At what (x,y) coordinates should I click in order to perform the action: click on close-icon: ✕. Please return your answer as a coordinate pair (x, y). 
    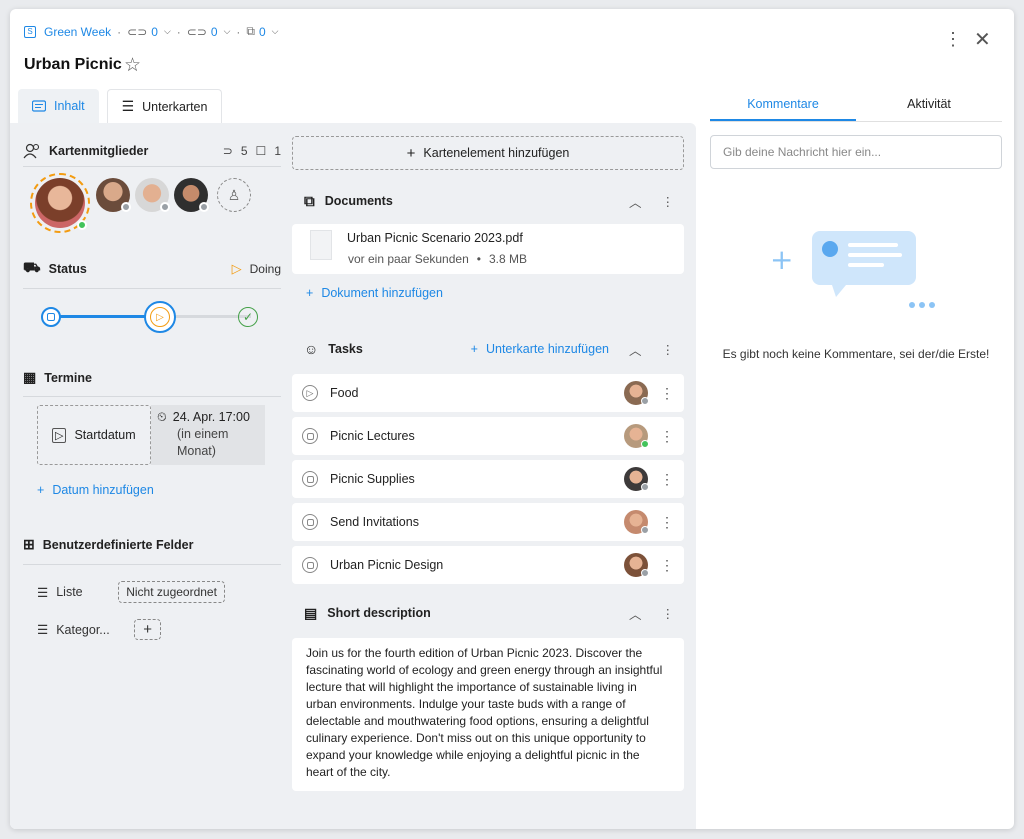
    Looking at the image, I should click on (982, 39).